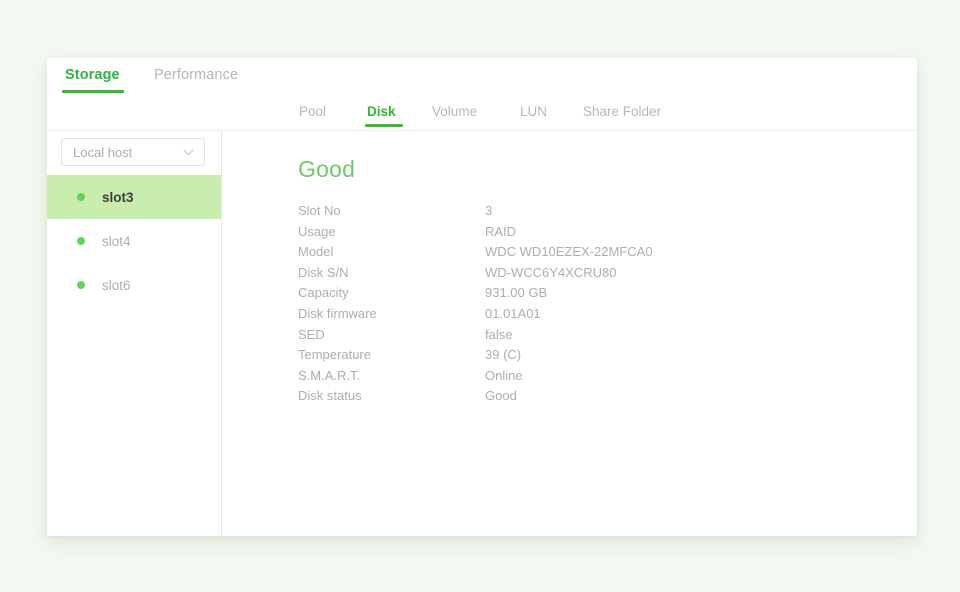  I want to click on sidebar-item-slot3: slot3, so click(134, 197).